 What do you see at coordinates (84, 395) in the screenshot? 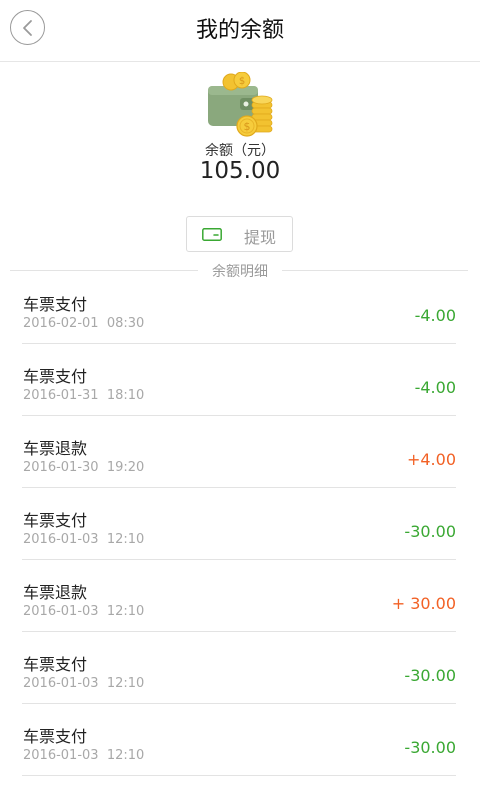
I see `transaction-time: 2016-01-31 18:10` at bounding box center [84, 395].